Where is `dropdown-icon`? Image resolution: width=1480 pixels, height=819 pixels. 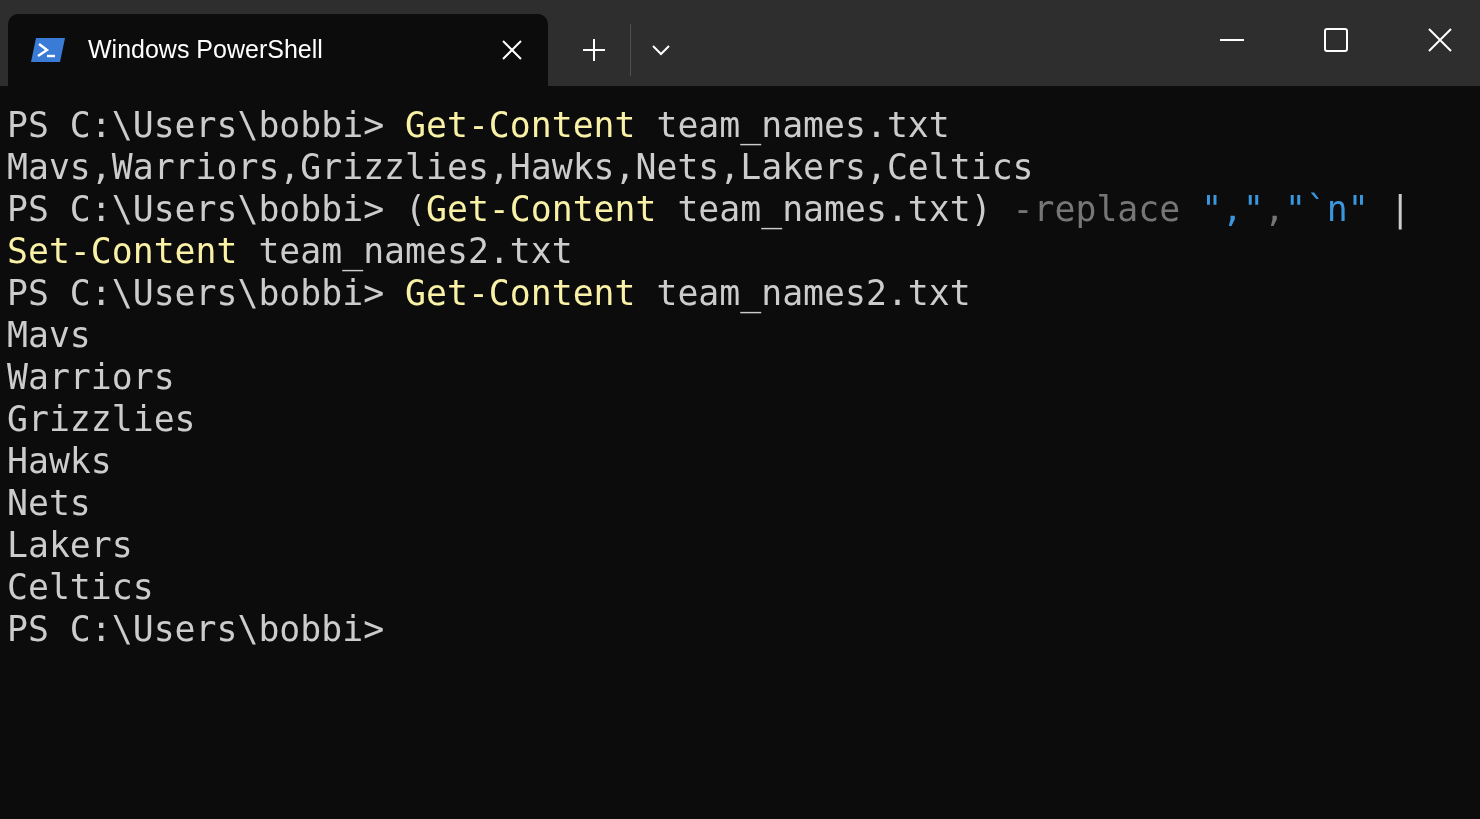
dropdown-icon is located at coordinates (661, 50).